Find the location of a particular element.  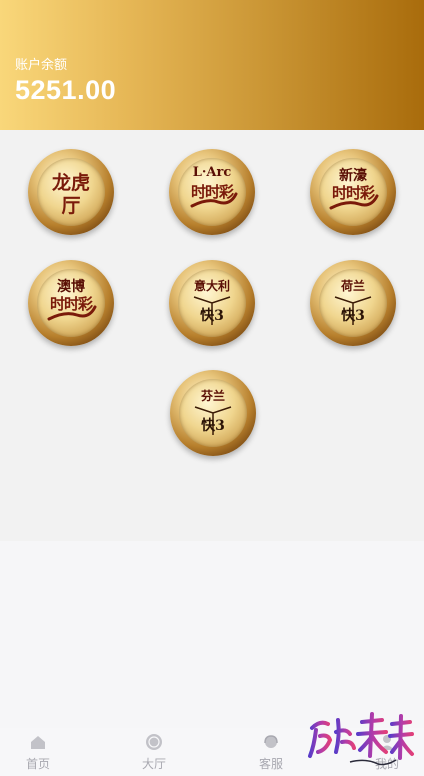

finland-k3-coin-icon: 芬兰 快3 is located at coordinates (213, 413).